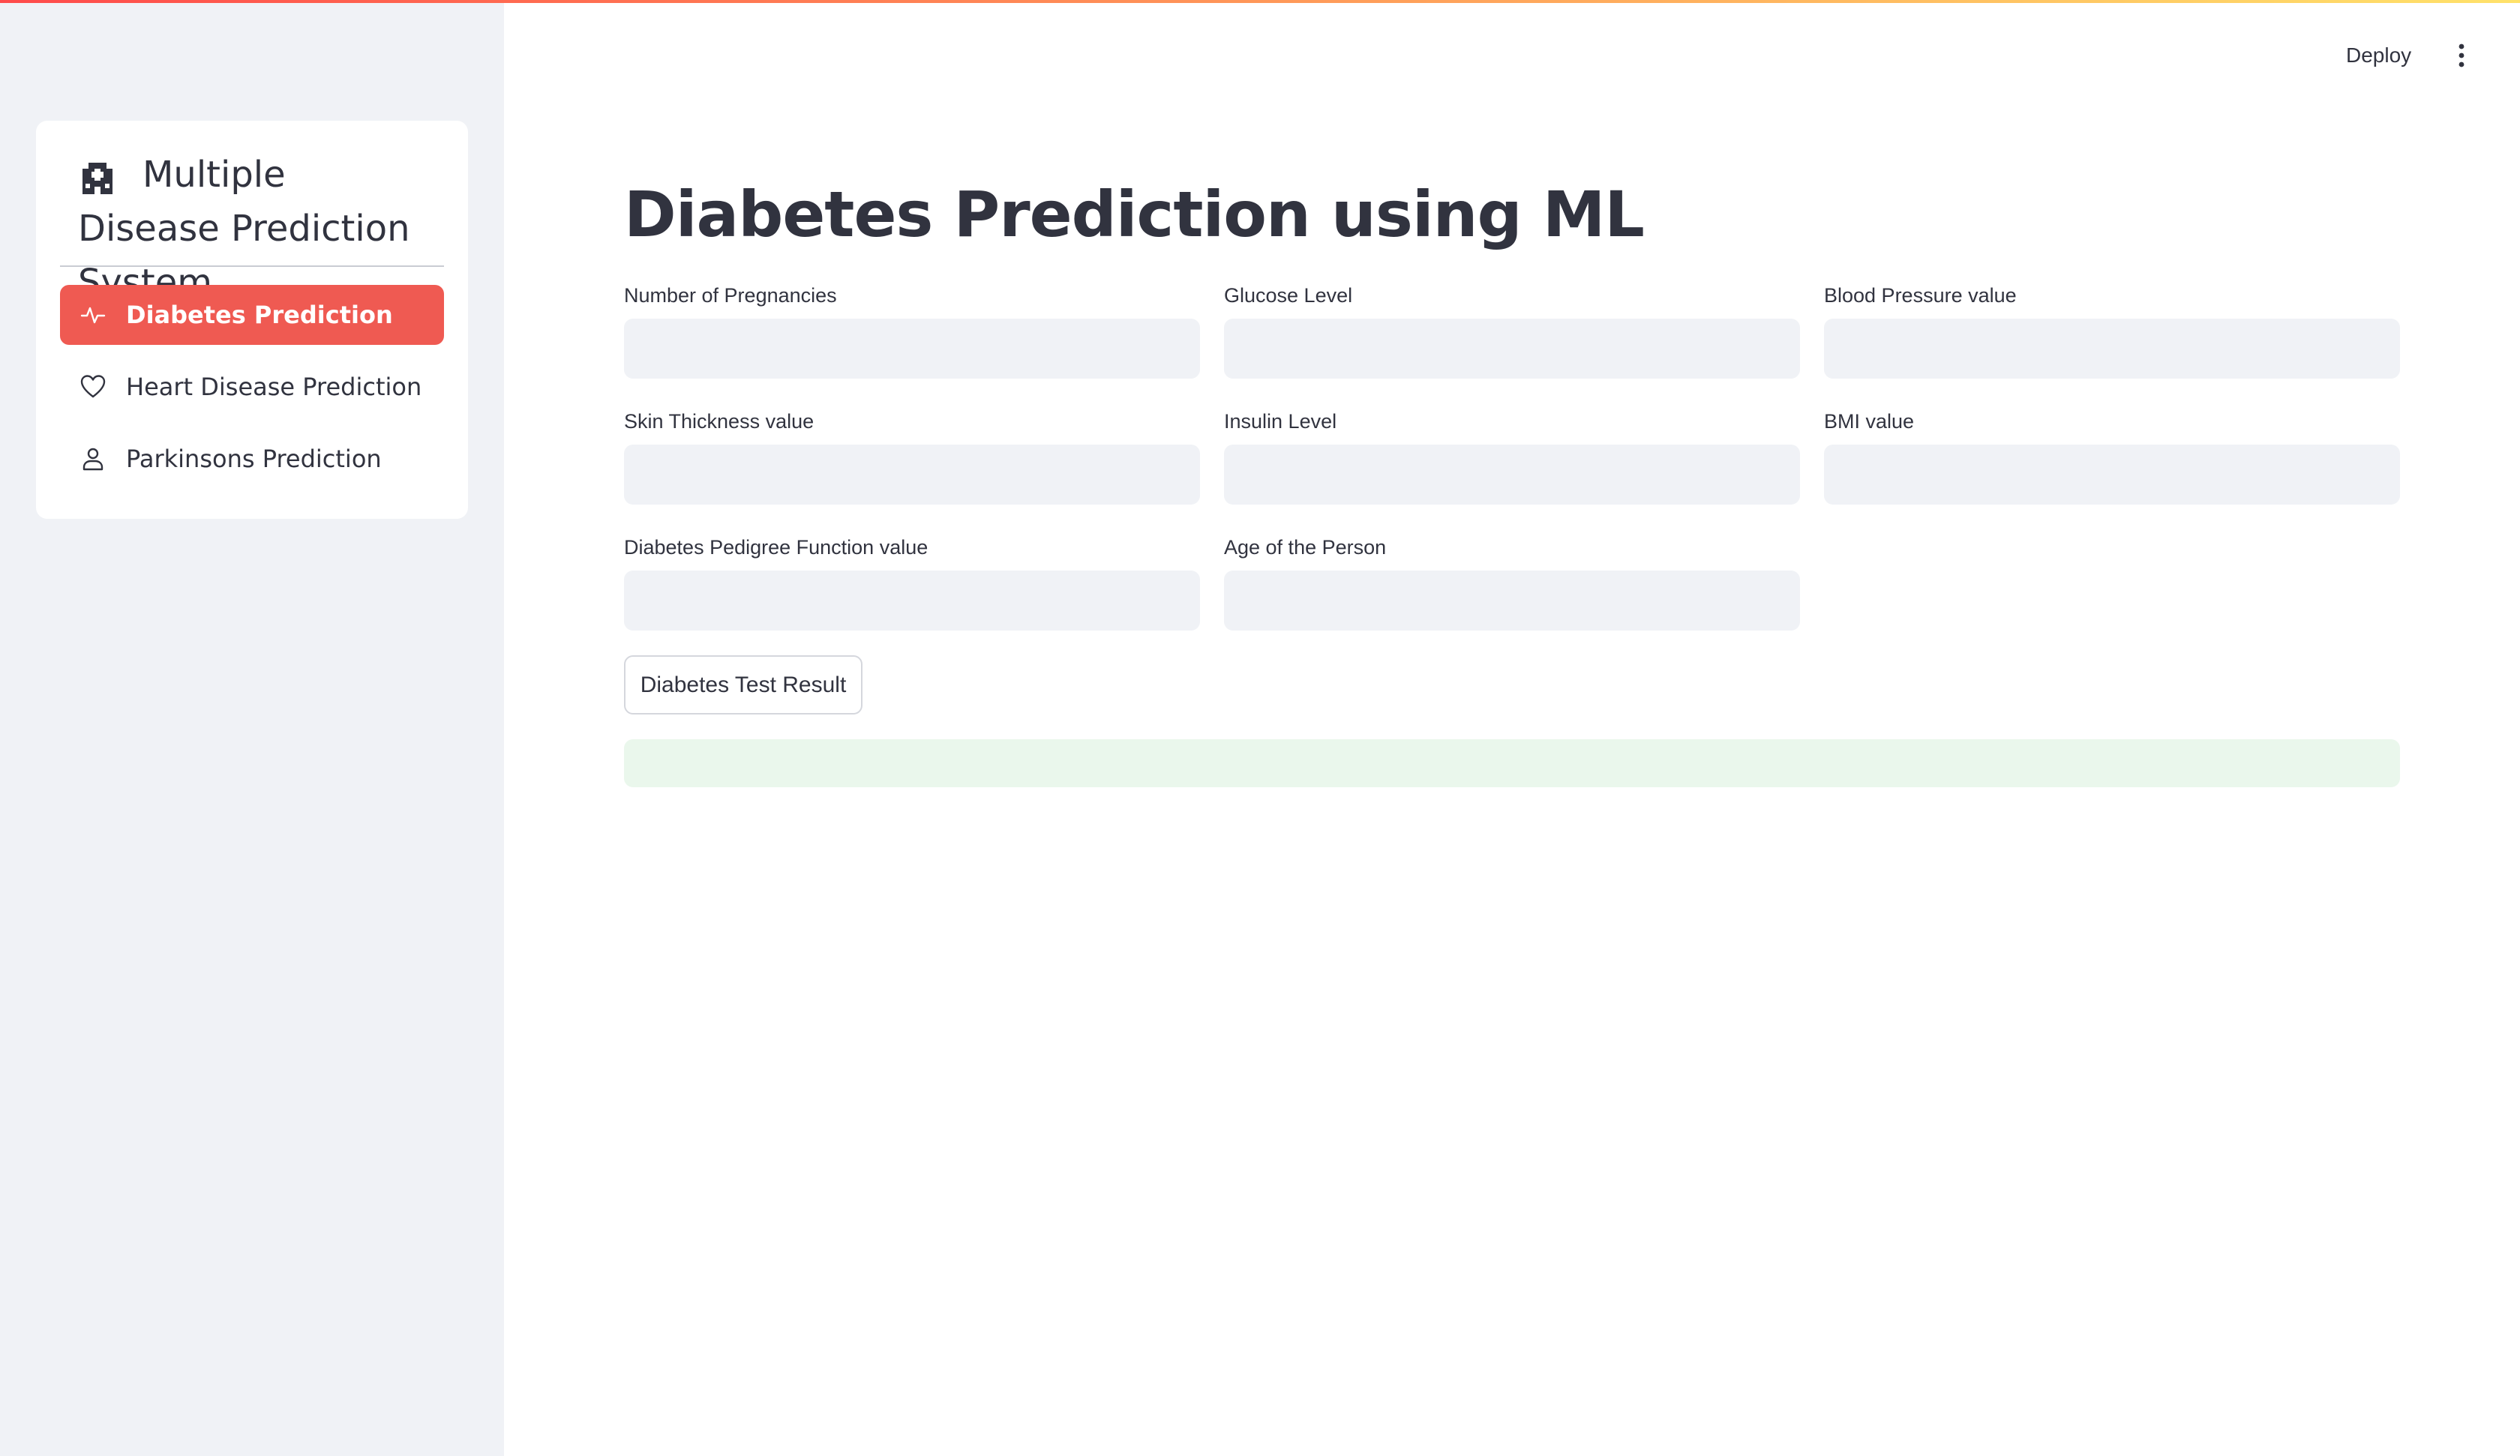  Describe the element at coordinates (1869, 421) in the screenshot. I see `bmi-label: BMI value` at that location.